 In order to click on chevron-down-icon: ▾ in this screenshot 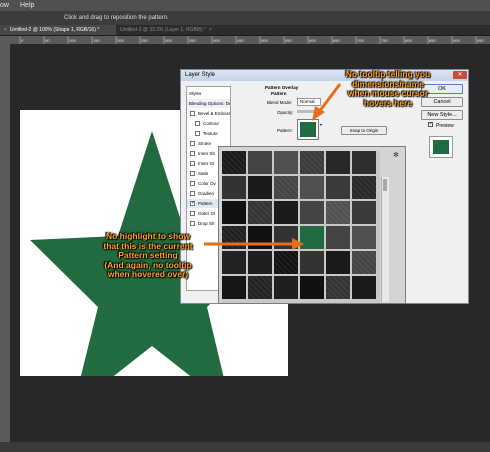, I will do `click(321, 124)`.